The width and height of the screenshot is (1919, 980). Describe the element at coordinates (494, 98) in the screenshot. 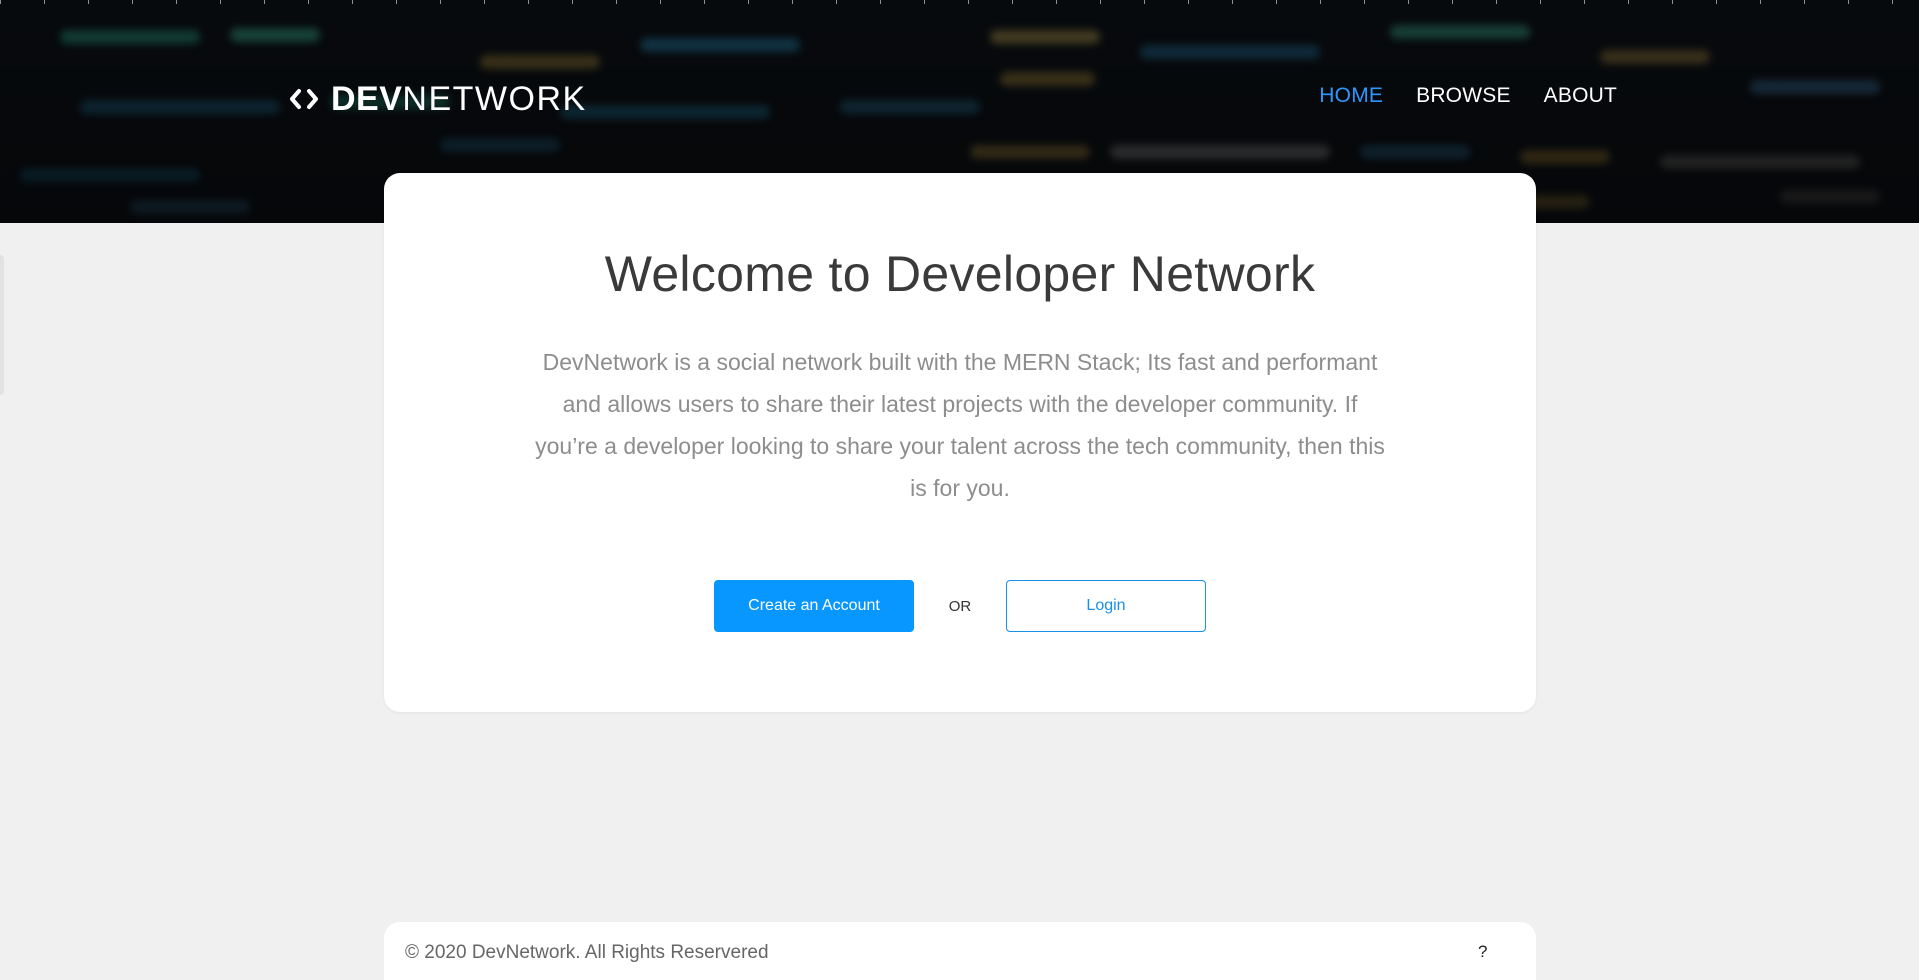

I see `brand-name-light: NETWORK` at that location.